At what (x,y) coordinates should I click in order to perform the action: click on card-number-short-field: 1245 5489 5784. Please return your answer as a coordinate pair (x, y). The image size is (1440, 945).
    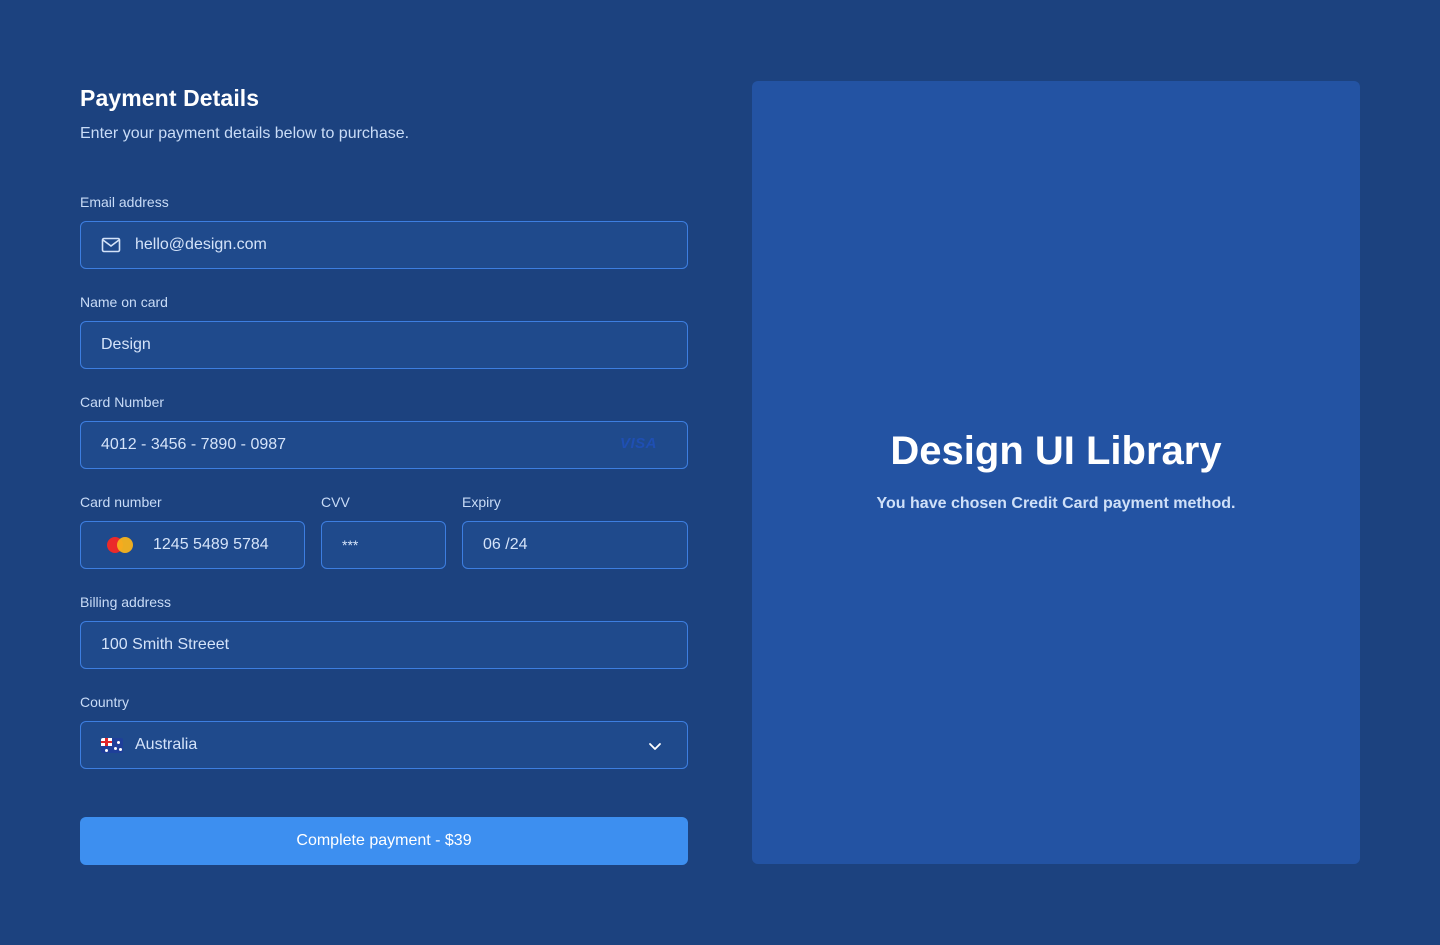
    Looking at the image, I should click on (192, 545).